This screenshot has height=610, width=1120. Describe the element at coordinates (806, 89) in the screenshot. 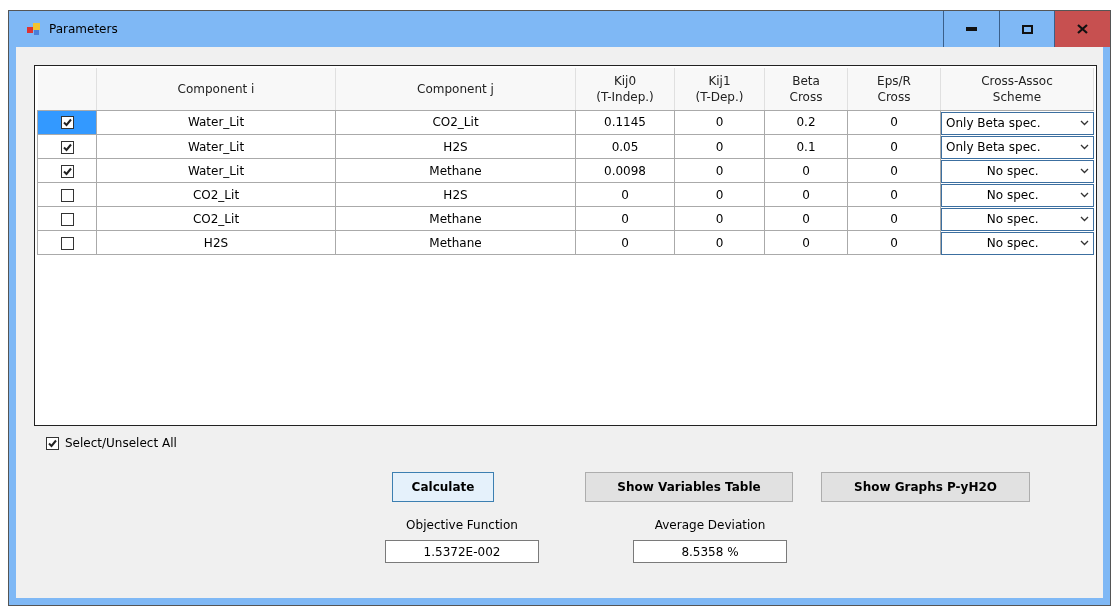

I see `column-header: Beta Cross` at that location.